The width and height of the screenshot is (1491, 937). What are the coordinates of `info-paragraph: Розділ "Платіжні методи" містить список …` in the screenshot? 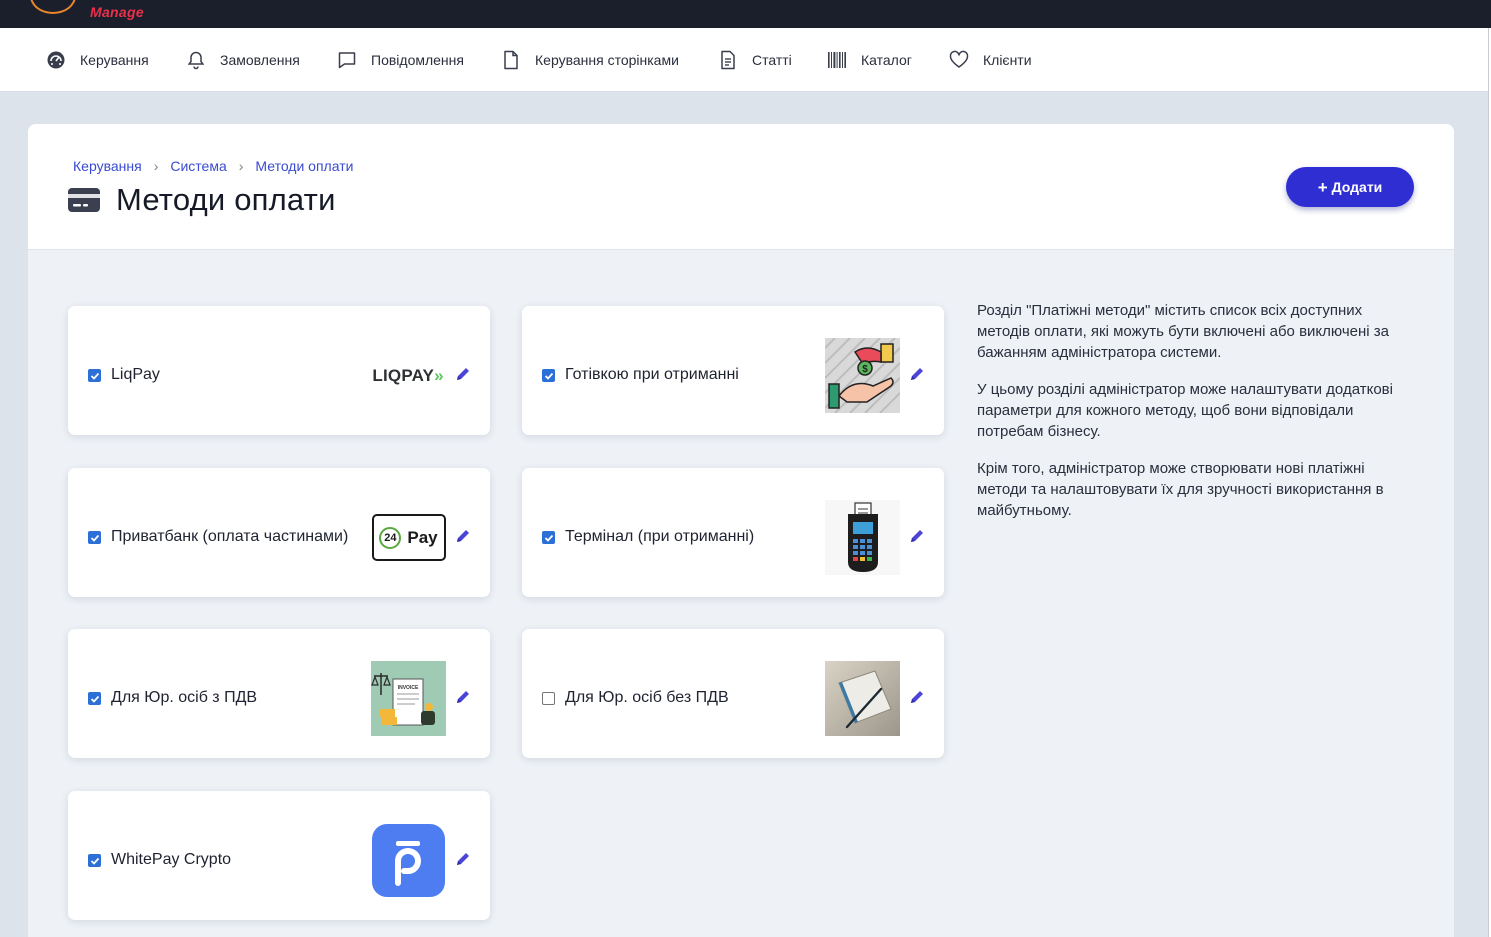 It's located at (1183, 331).